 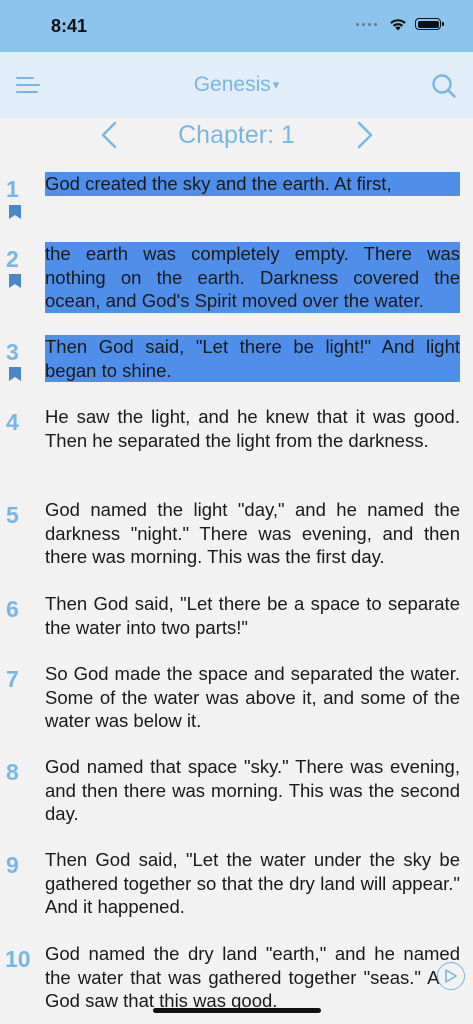 What do you see at coordinates (12, 865) in the screenshot?
I see `verse-number: 9` at bounding box center [12, 865].